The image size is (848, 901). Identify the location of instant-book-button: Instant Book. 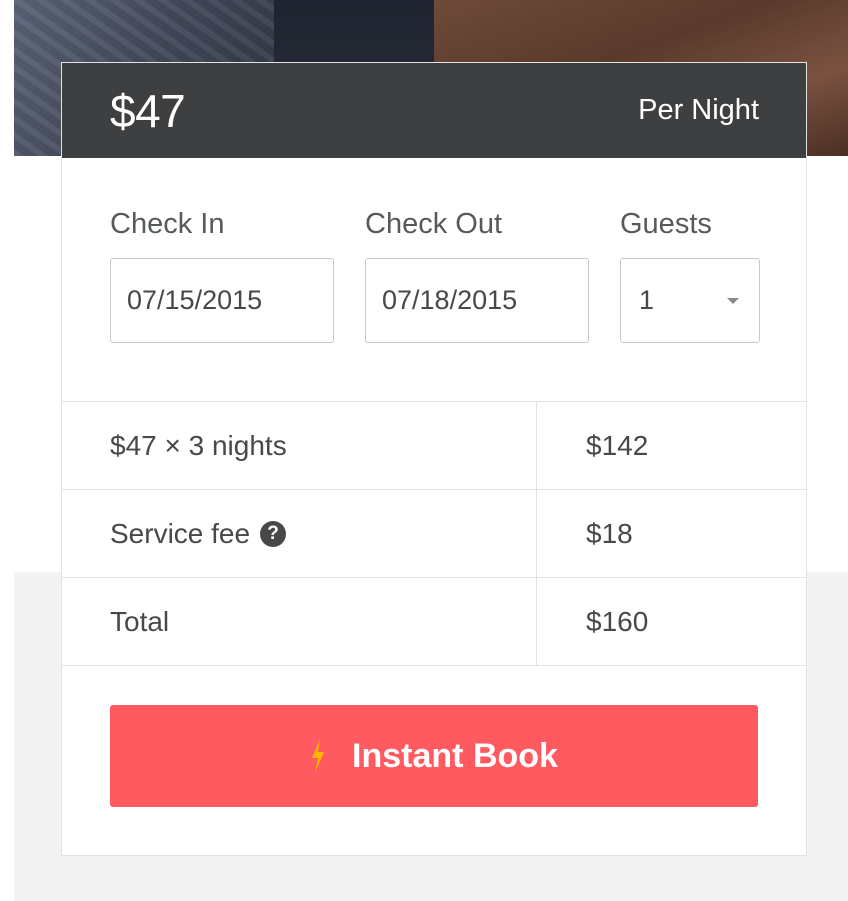
(434, 756).